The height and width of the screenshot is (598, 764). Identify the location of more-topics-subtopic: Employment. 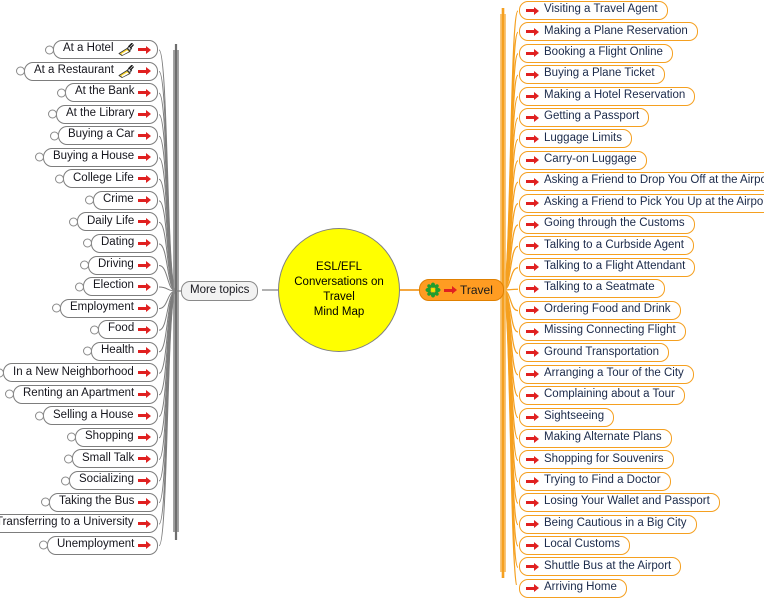
(105, 308).